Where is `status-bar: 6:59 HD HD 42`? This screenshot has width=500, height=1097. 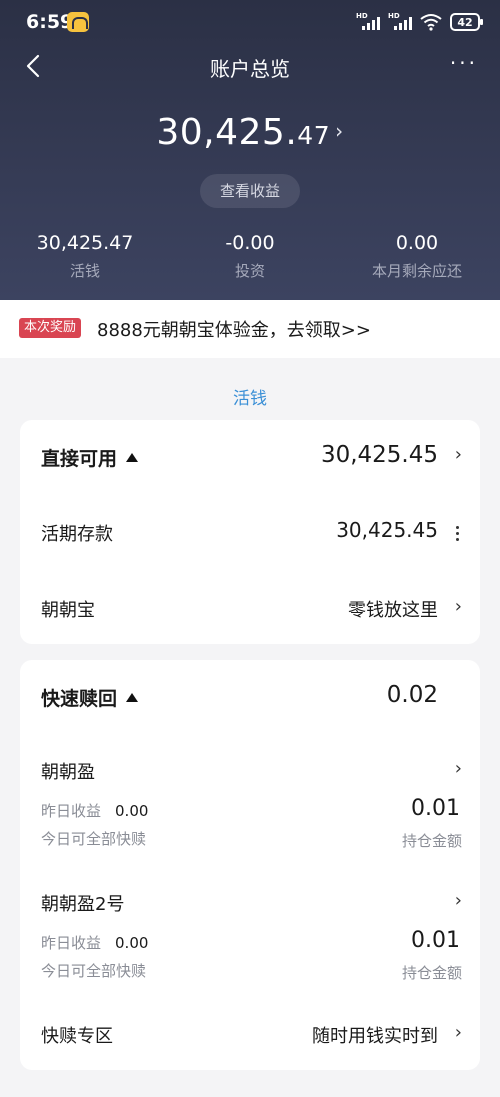
status-bar: 6:59 HD HD 42 is located at coordinates (250, 22).